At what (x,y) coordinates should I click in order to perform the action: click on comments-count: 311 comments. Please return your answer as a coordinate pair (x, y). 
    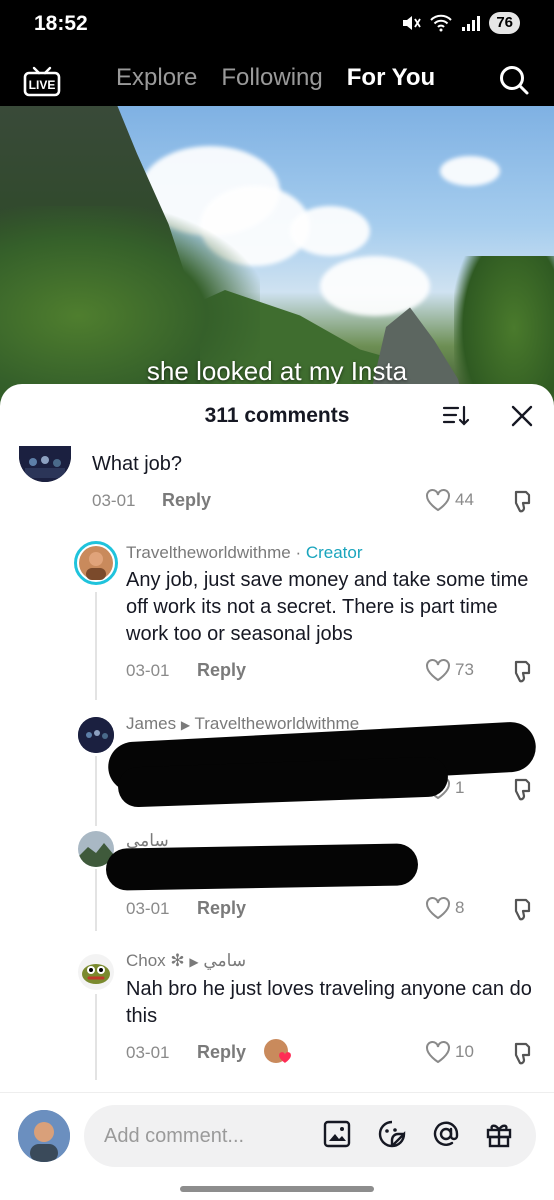
    Looking at the image, I should click on (277, 415).